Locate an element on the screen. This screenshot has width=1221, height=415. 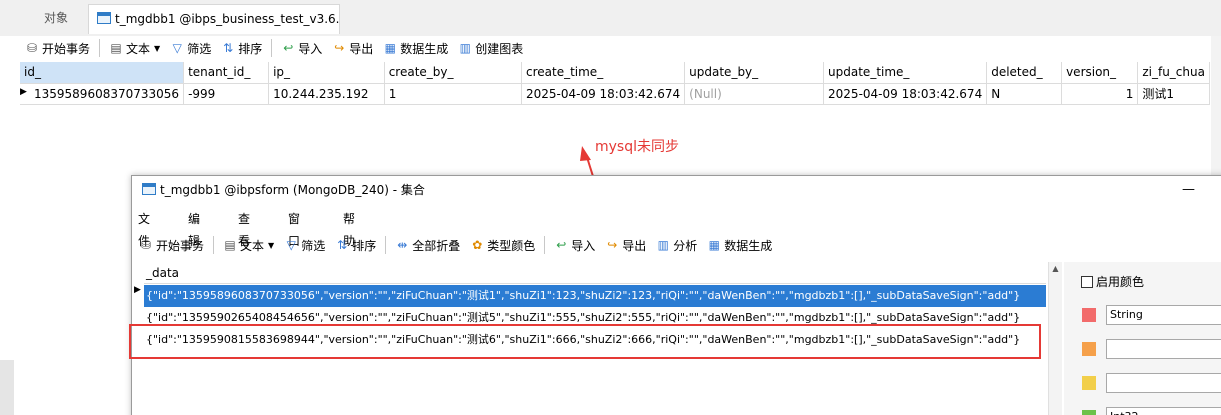
enable-color-label: 启用颜色 is located at coordinates (1120, 282).